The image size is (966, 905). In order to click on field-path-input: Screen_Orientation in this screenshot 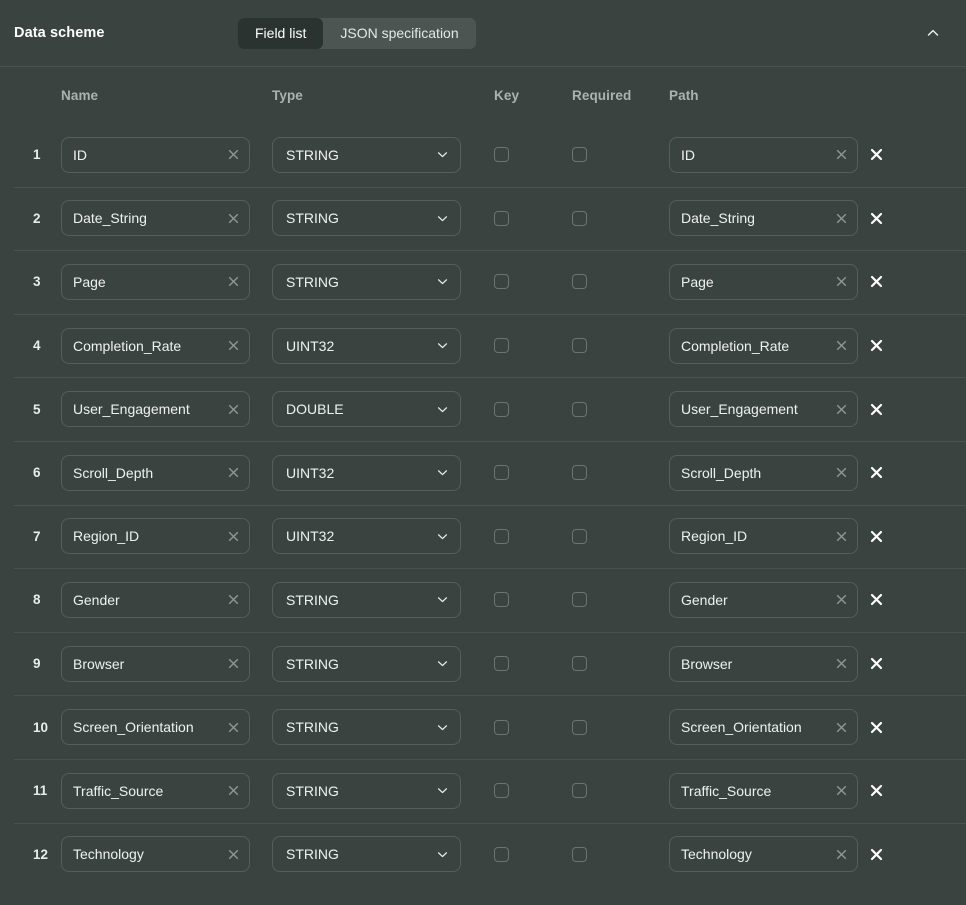, I will do `click(763, 727)`.